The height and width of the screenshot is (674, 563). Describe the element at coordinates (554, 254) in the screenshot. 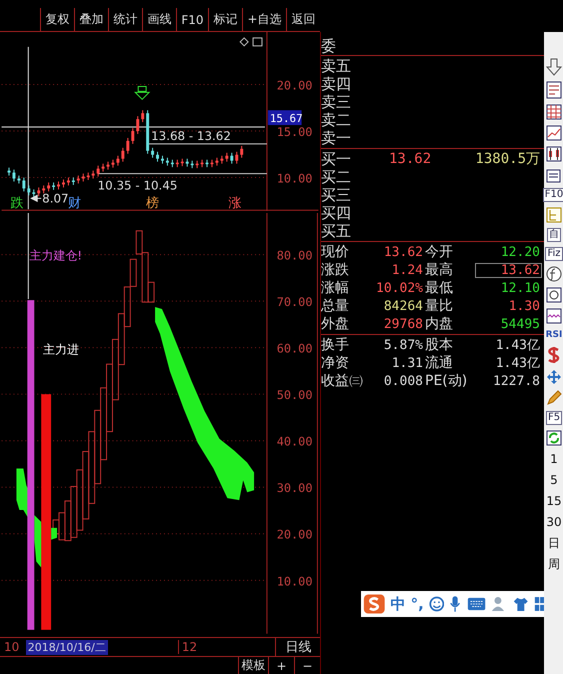

I see `toolbar-text-button: Fiz` at that location.